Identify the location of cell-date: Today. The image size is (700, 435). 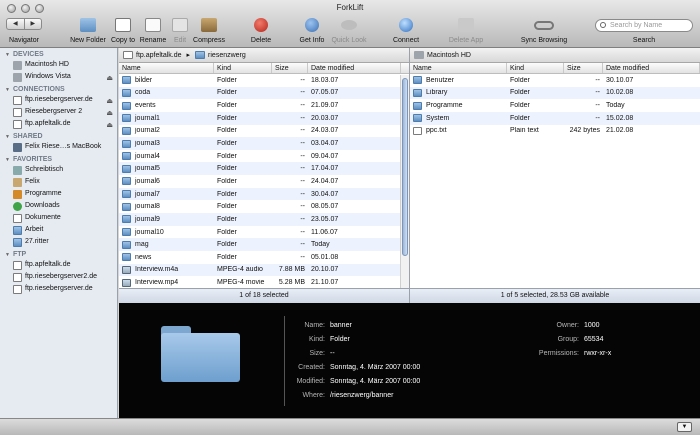
(320, 245).